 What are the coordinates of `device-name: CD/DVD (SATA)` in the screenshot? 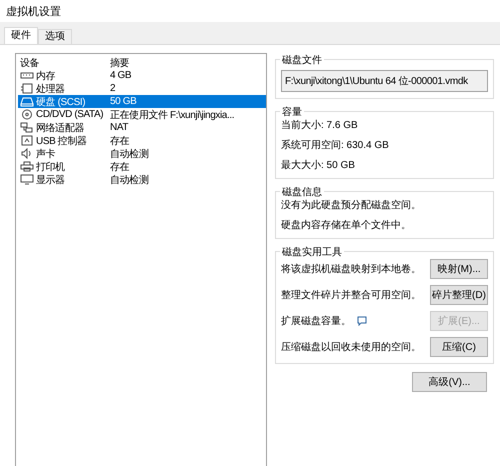 It's located at (63, 114).